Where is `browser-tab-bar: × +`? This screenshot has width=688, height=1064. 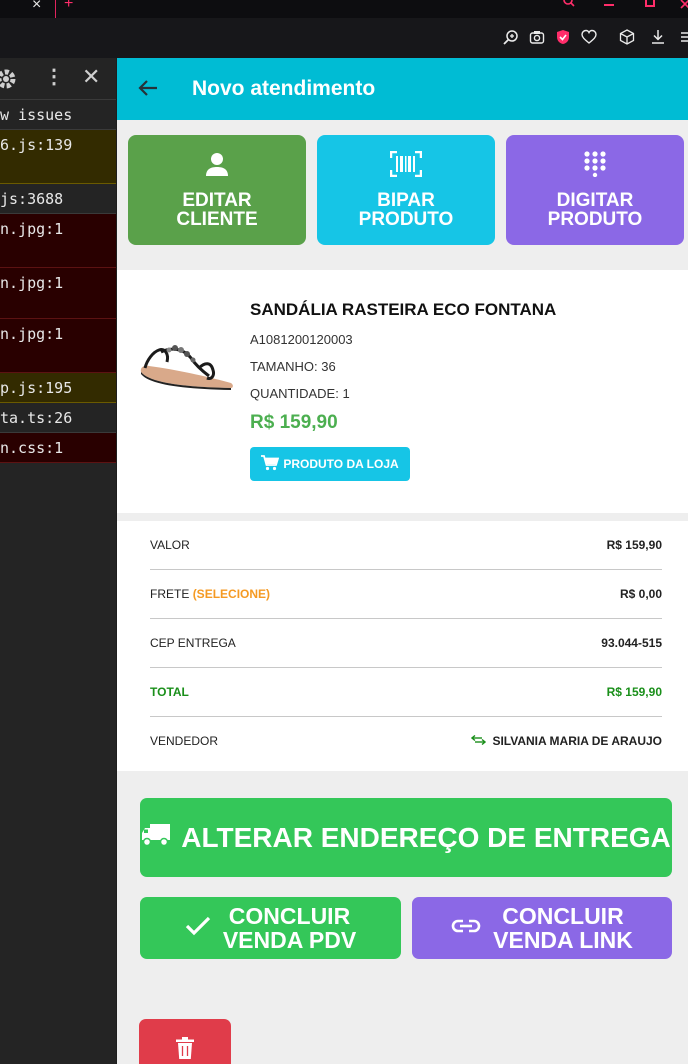
browser-tab-bar: × + is located at coordinates (344, 9).